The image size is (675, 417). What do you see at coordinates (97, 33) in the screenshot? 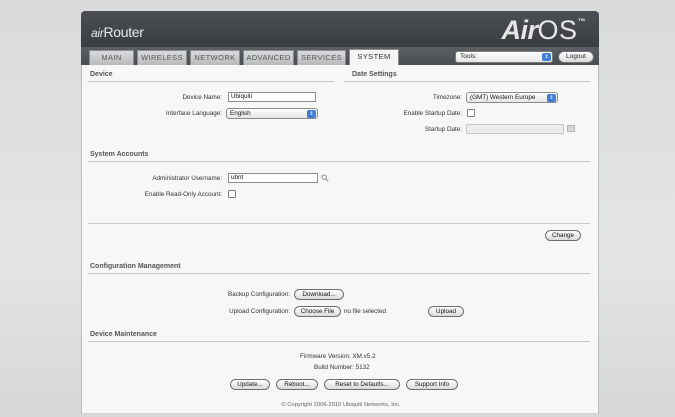
I see `brand-air: air` at bounding box center [97, 33].